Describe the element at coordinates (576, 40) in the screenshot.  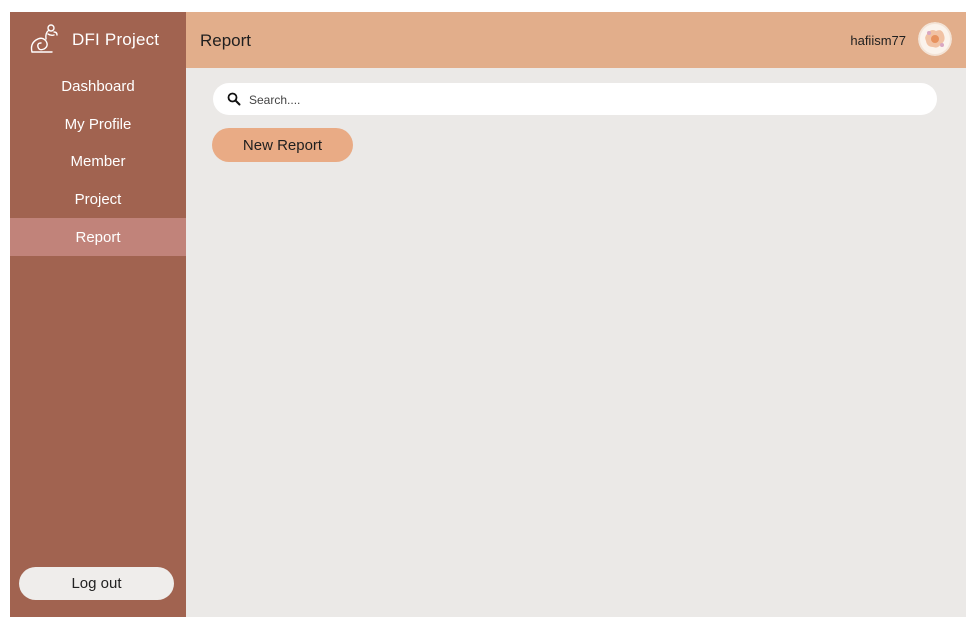
I see `header-bar: Report hafiism77` at that location.